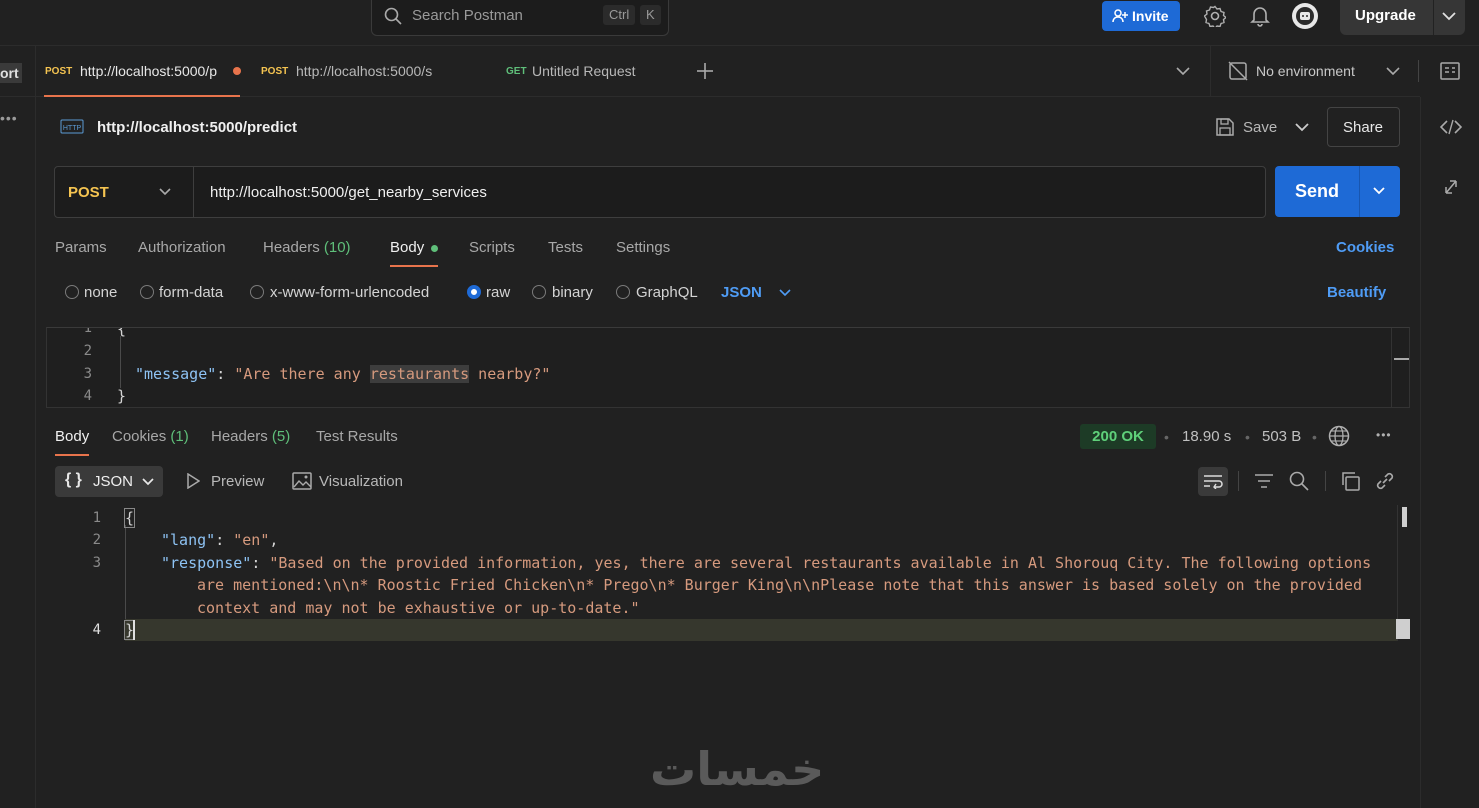 Image resolution: width=1479 pixels, height=808 pixels. What do you see at coordinates (1305, 71) in the screenshot?
I see `environment-selector: No environment` at bounding box center [1305, 71].